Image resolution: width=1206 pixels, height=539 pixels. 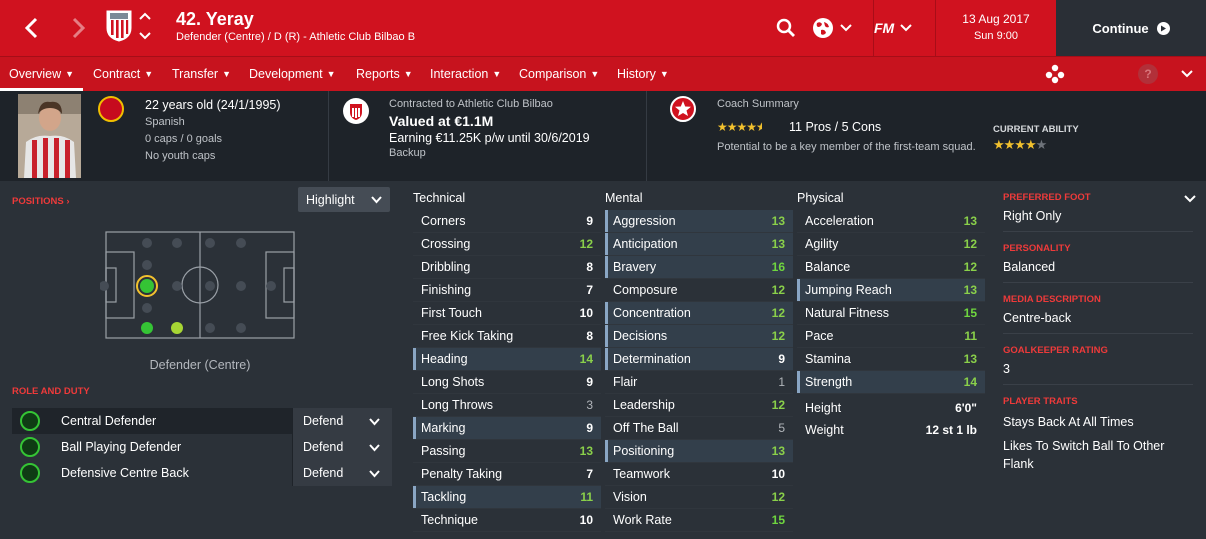 I want to click on weight-label: Weight, so click(x=824, y=430).